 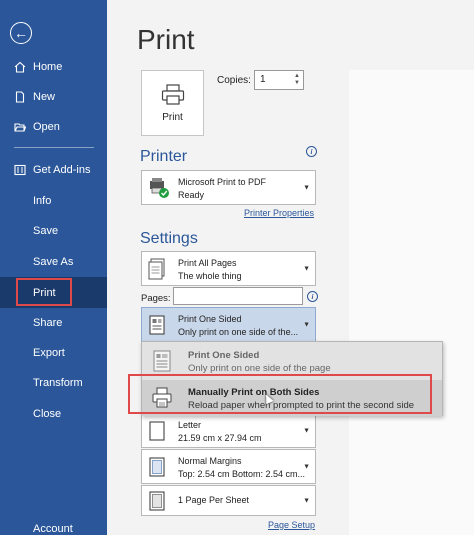 I want to click on sidebar-item-transform: Transform, so click(x=53, y=383).